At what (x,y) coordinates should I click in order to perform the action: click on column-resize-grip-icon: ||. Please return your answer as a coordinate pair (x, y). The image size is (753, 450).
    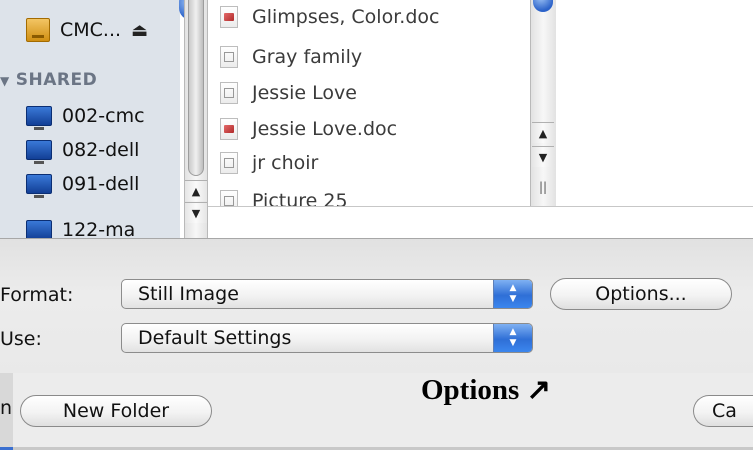
    Looking at the image, I should click on (543, 187).